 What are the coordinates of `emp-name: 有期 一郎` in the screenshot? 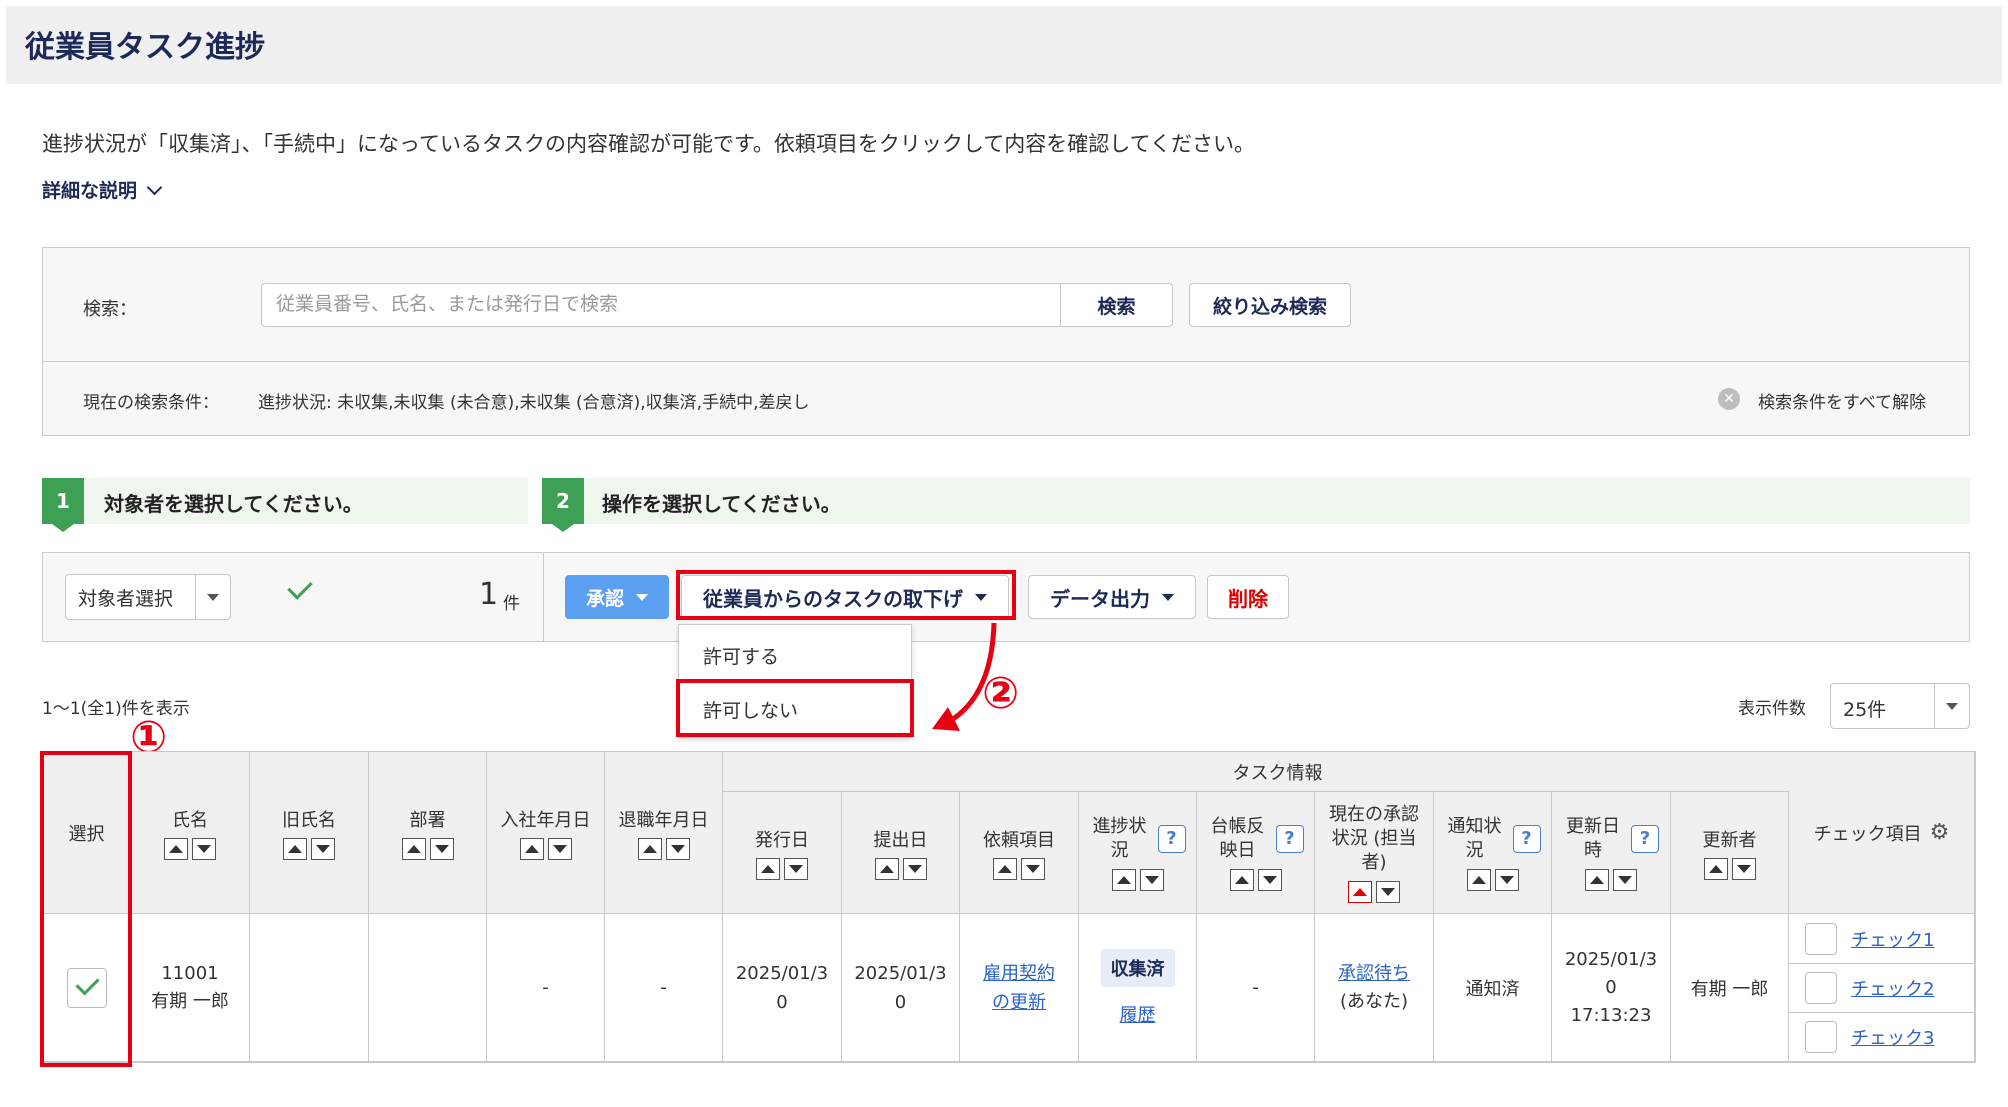 It's located at (190, 1001).